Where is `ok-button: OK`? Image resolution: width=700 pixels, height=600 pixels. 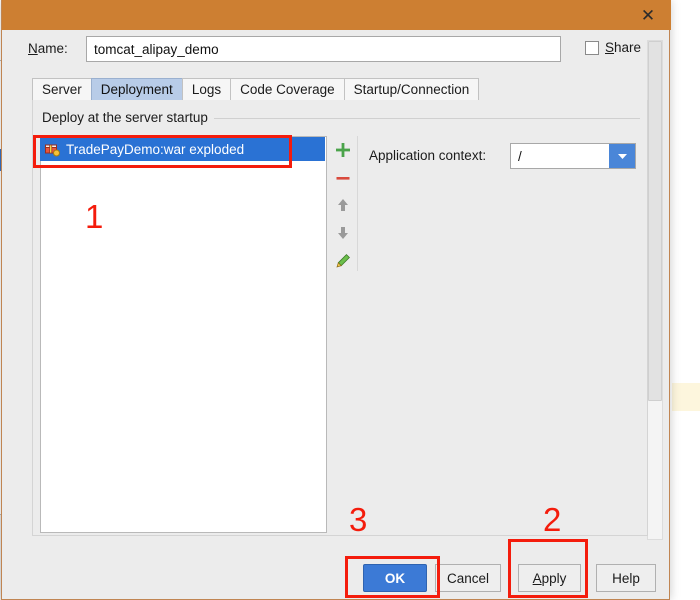
ok-button: OK is located at coordinates (395, 578).